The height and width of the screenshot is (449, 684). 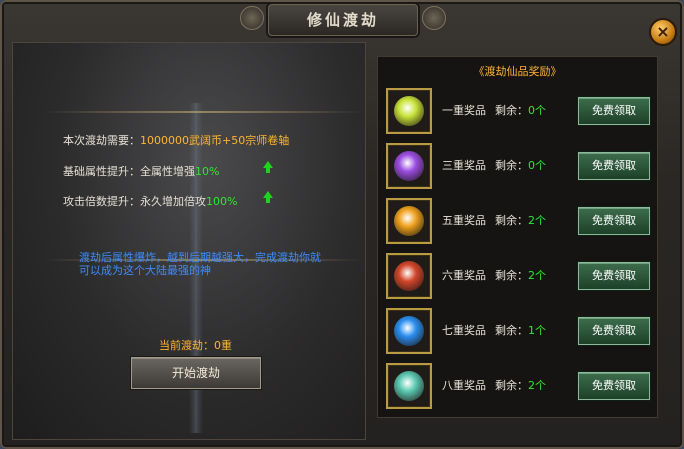 I want to click on base-row: 基础属性提升：全属性增强10%, so click(x=141, y=171).